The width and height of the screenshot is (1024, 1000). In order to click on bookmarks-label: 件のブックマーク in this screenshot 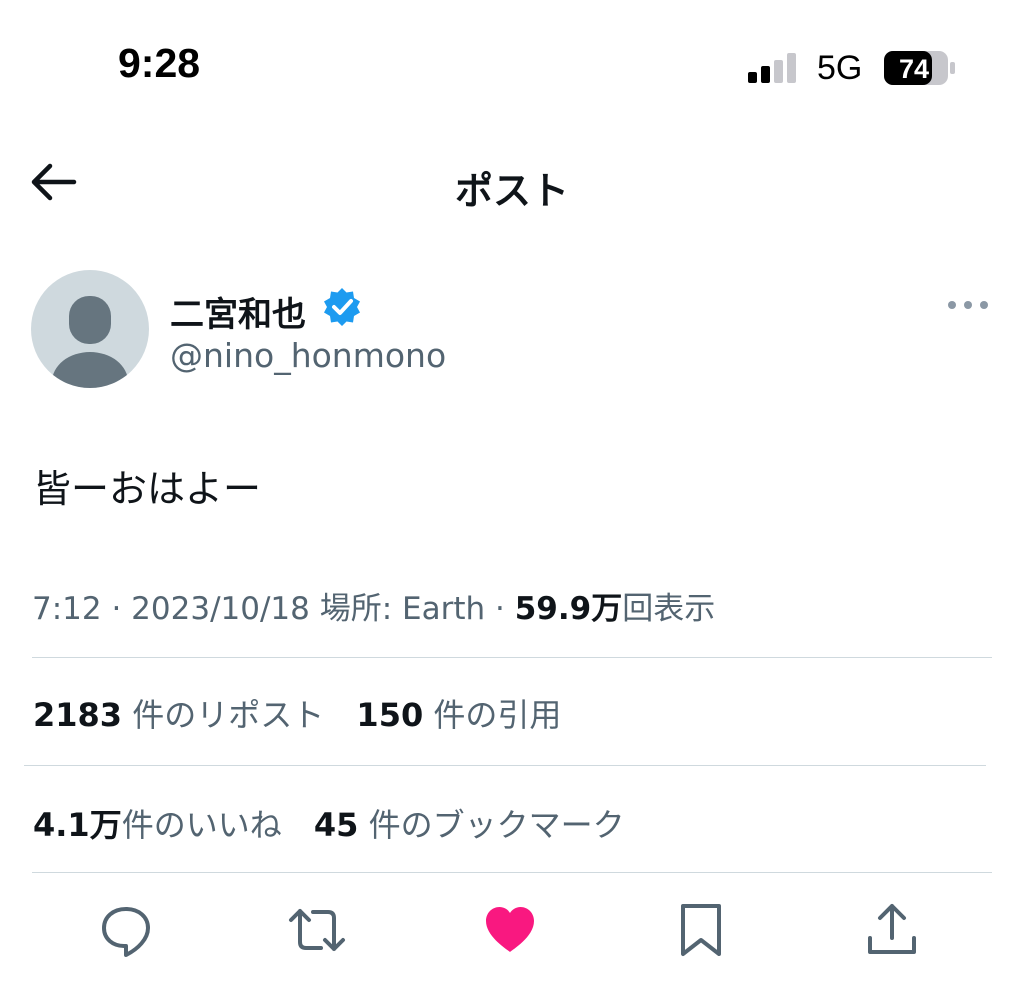, I will do `click(496, 825)`.